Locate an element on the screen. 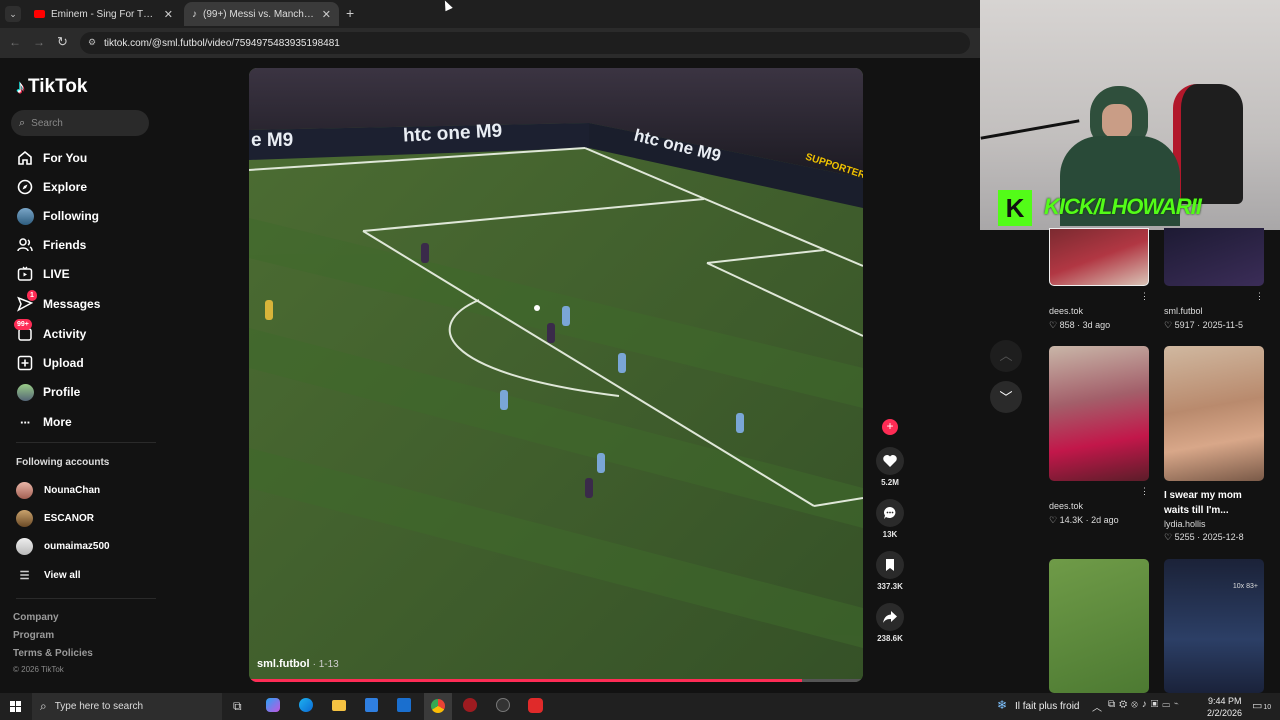 The height and width of the screenshot is (720, 1280). share-button: 238.6K is located at coordinates (890, 623).